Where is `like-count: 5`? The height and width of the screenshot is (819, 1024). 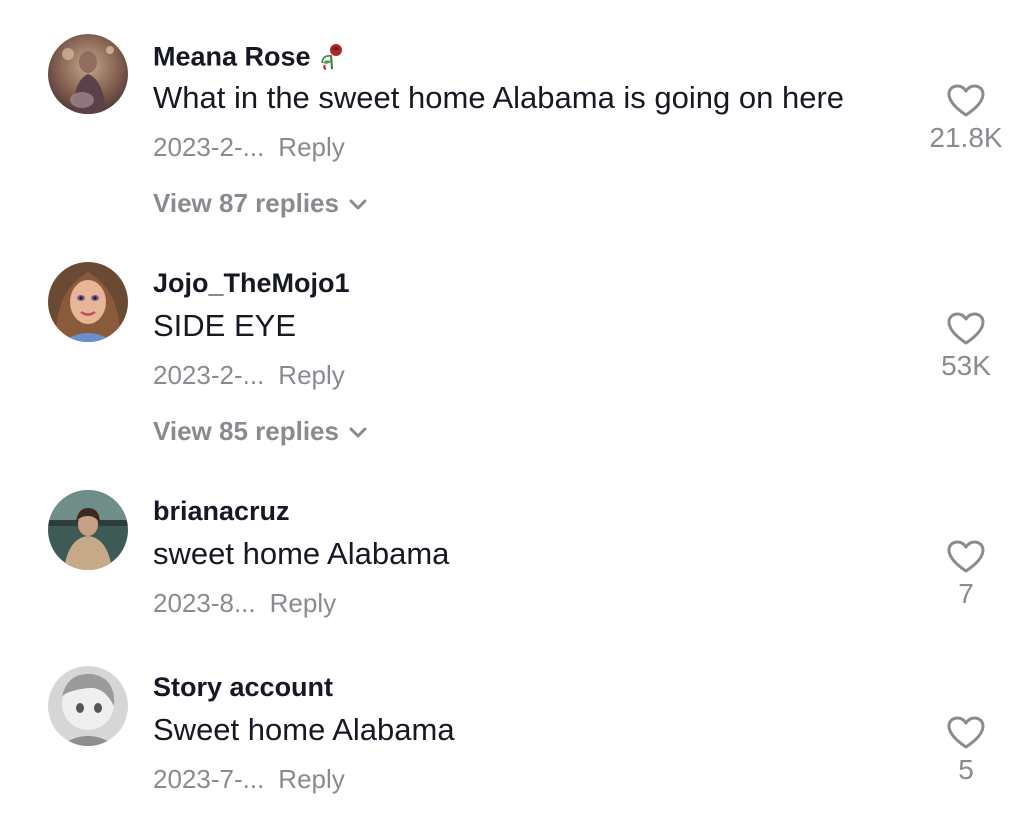
like-count: 5 is located at coordinates (966, 769).